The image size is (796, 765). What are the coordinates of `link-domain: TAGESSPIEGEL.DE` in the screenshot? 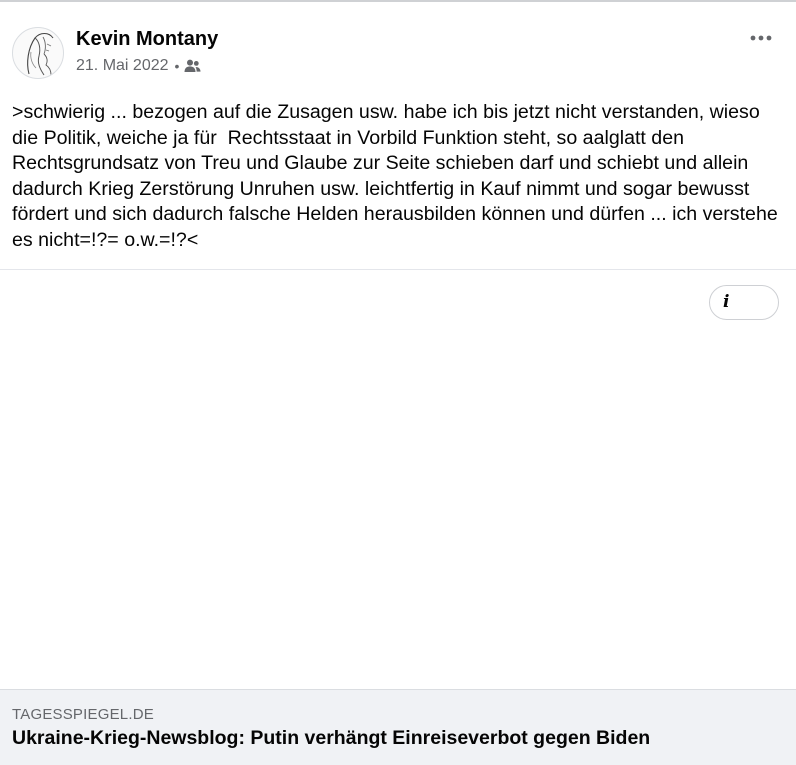 It's located at (83, 714).